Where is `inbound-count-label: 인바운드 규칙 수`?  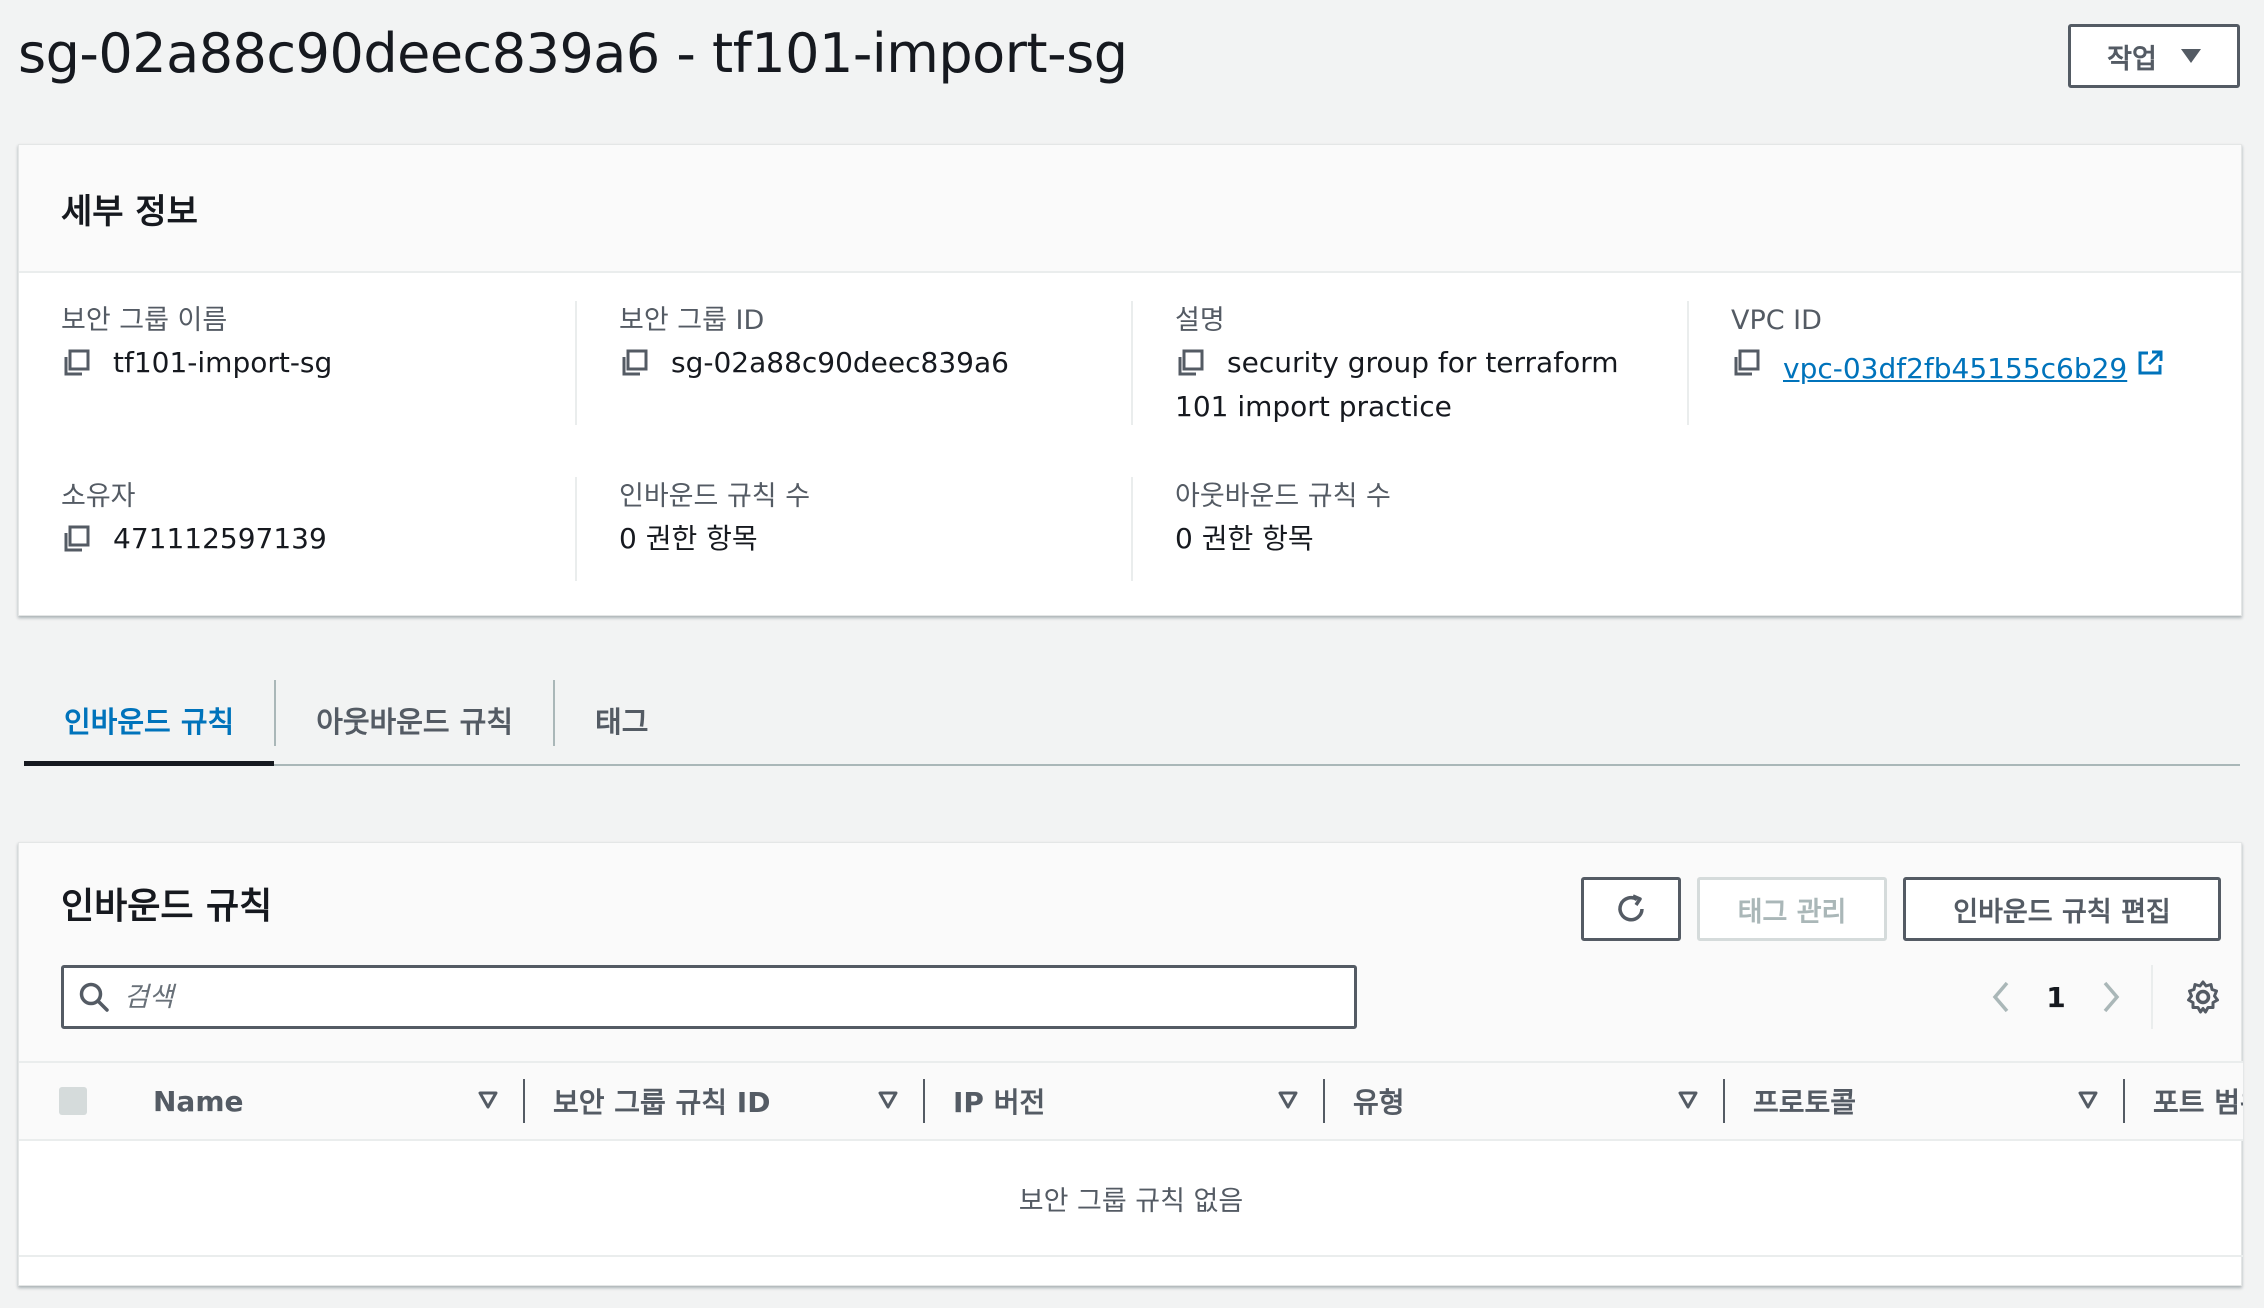 inbound-count-label: 인바운드 규칙 수 is located at coordinates (715, 496).